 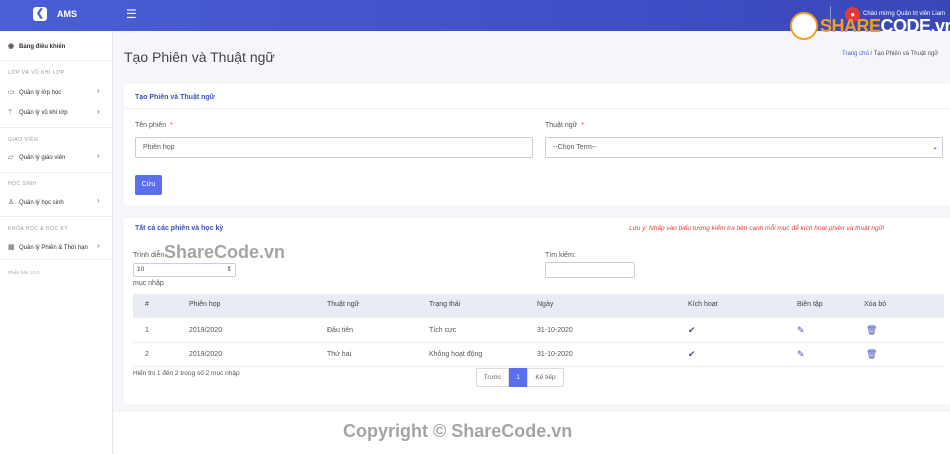 I want to click on search-label: Tìm kiếm:, so click(x=560, y=255).